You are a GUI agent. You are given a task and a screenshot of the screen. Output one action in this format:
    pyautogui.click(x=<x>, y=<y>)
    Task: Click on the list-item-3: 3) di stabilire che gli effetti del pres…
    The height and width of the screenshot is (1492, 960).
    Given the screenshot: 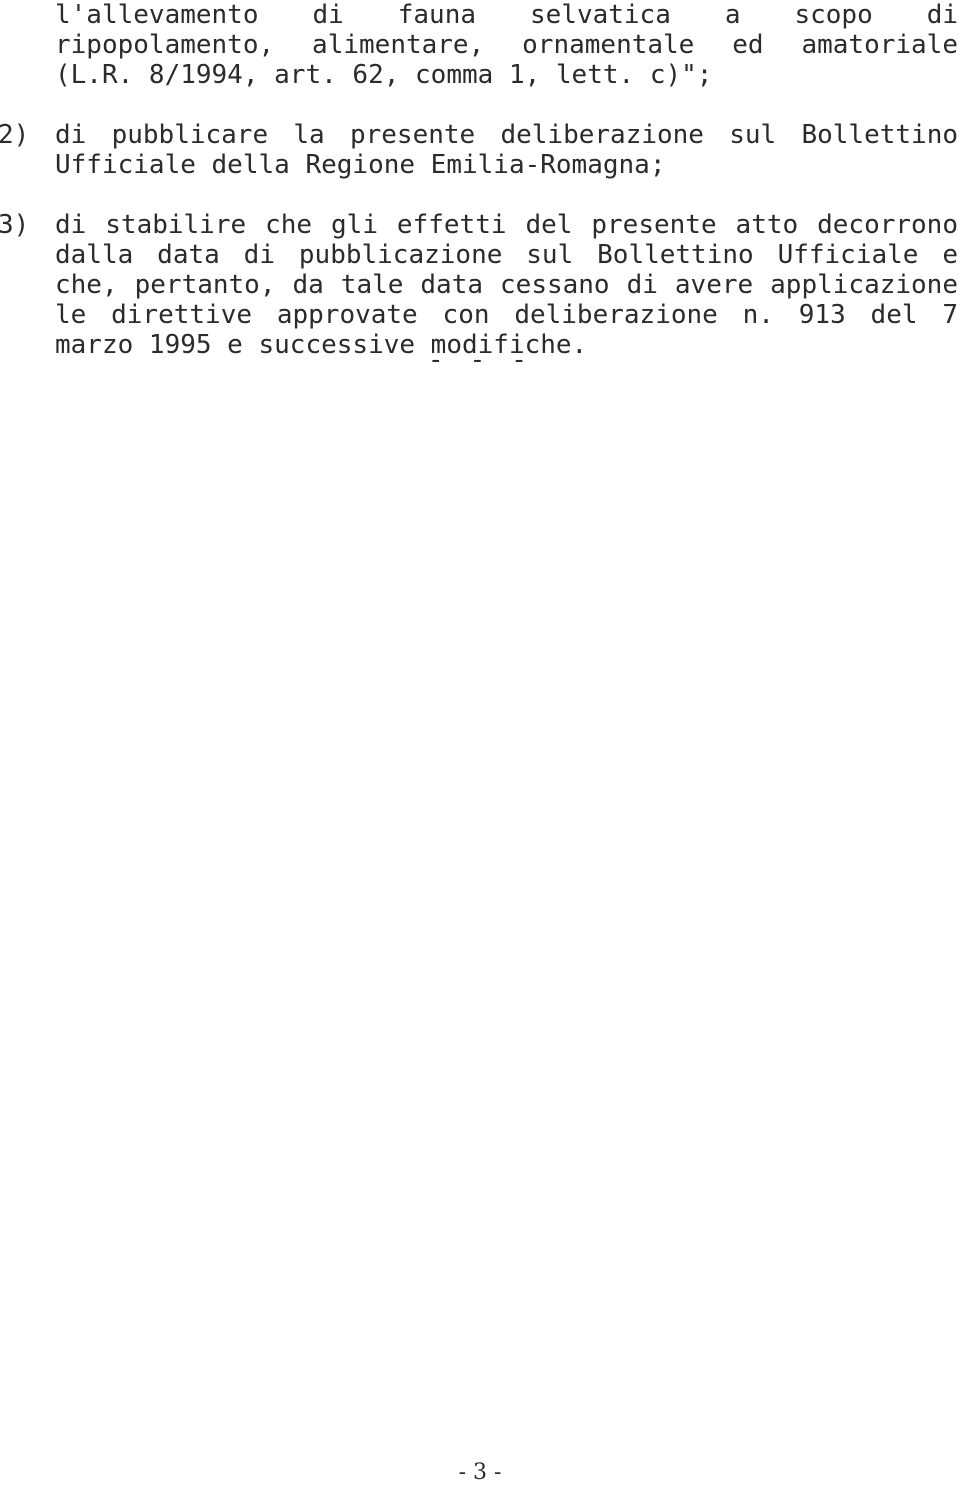 What is the action you would take?
    pyautogui.click(x=479, y=285)
    